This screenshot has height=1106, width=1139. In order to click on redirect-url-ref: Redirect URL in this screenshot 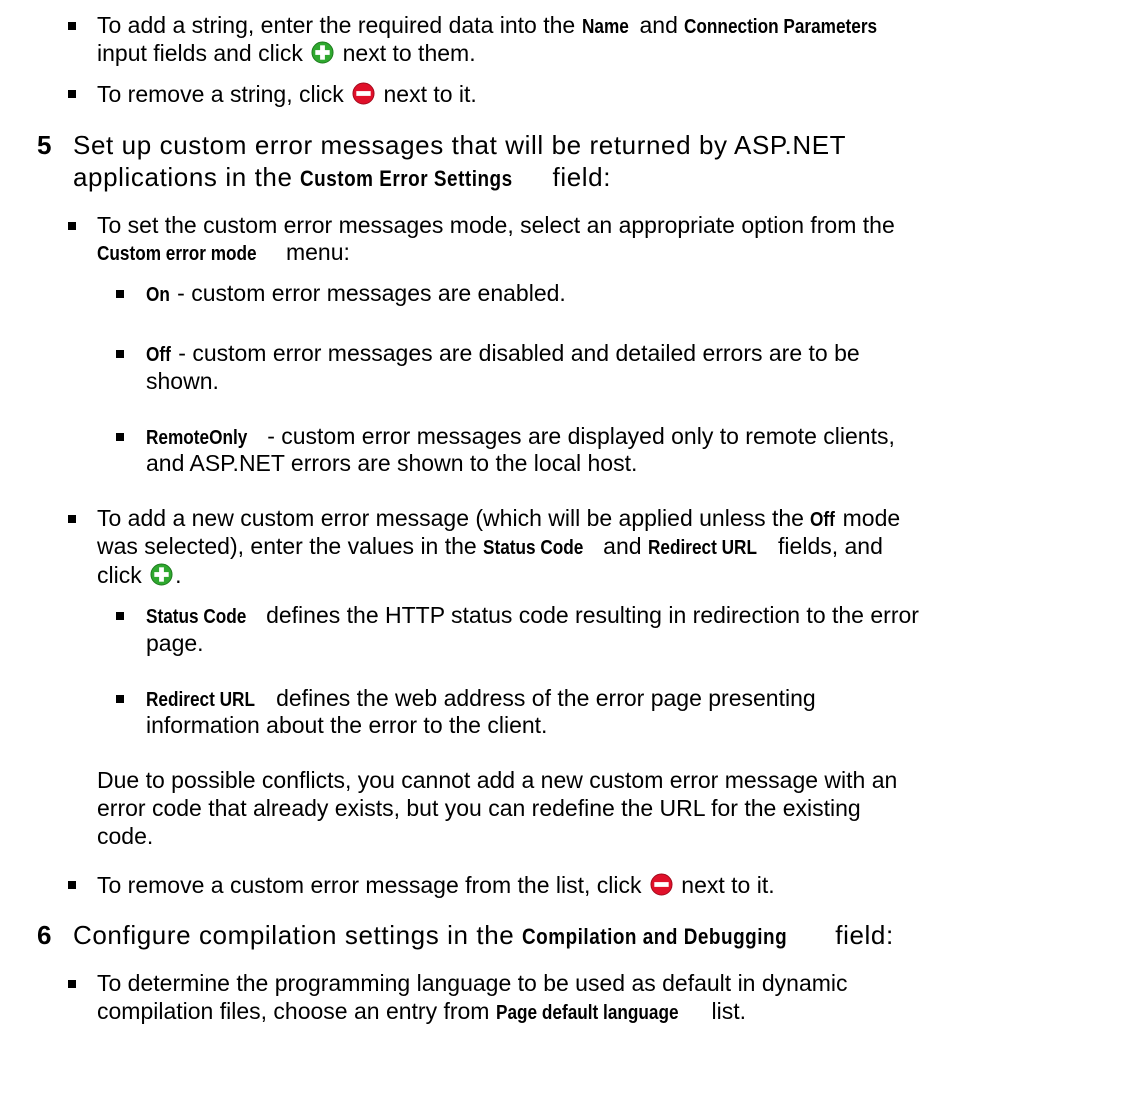, I will do `click(200, 700)`.